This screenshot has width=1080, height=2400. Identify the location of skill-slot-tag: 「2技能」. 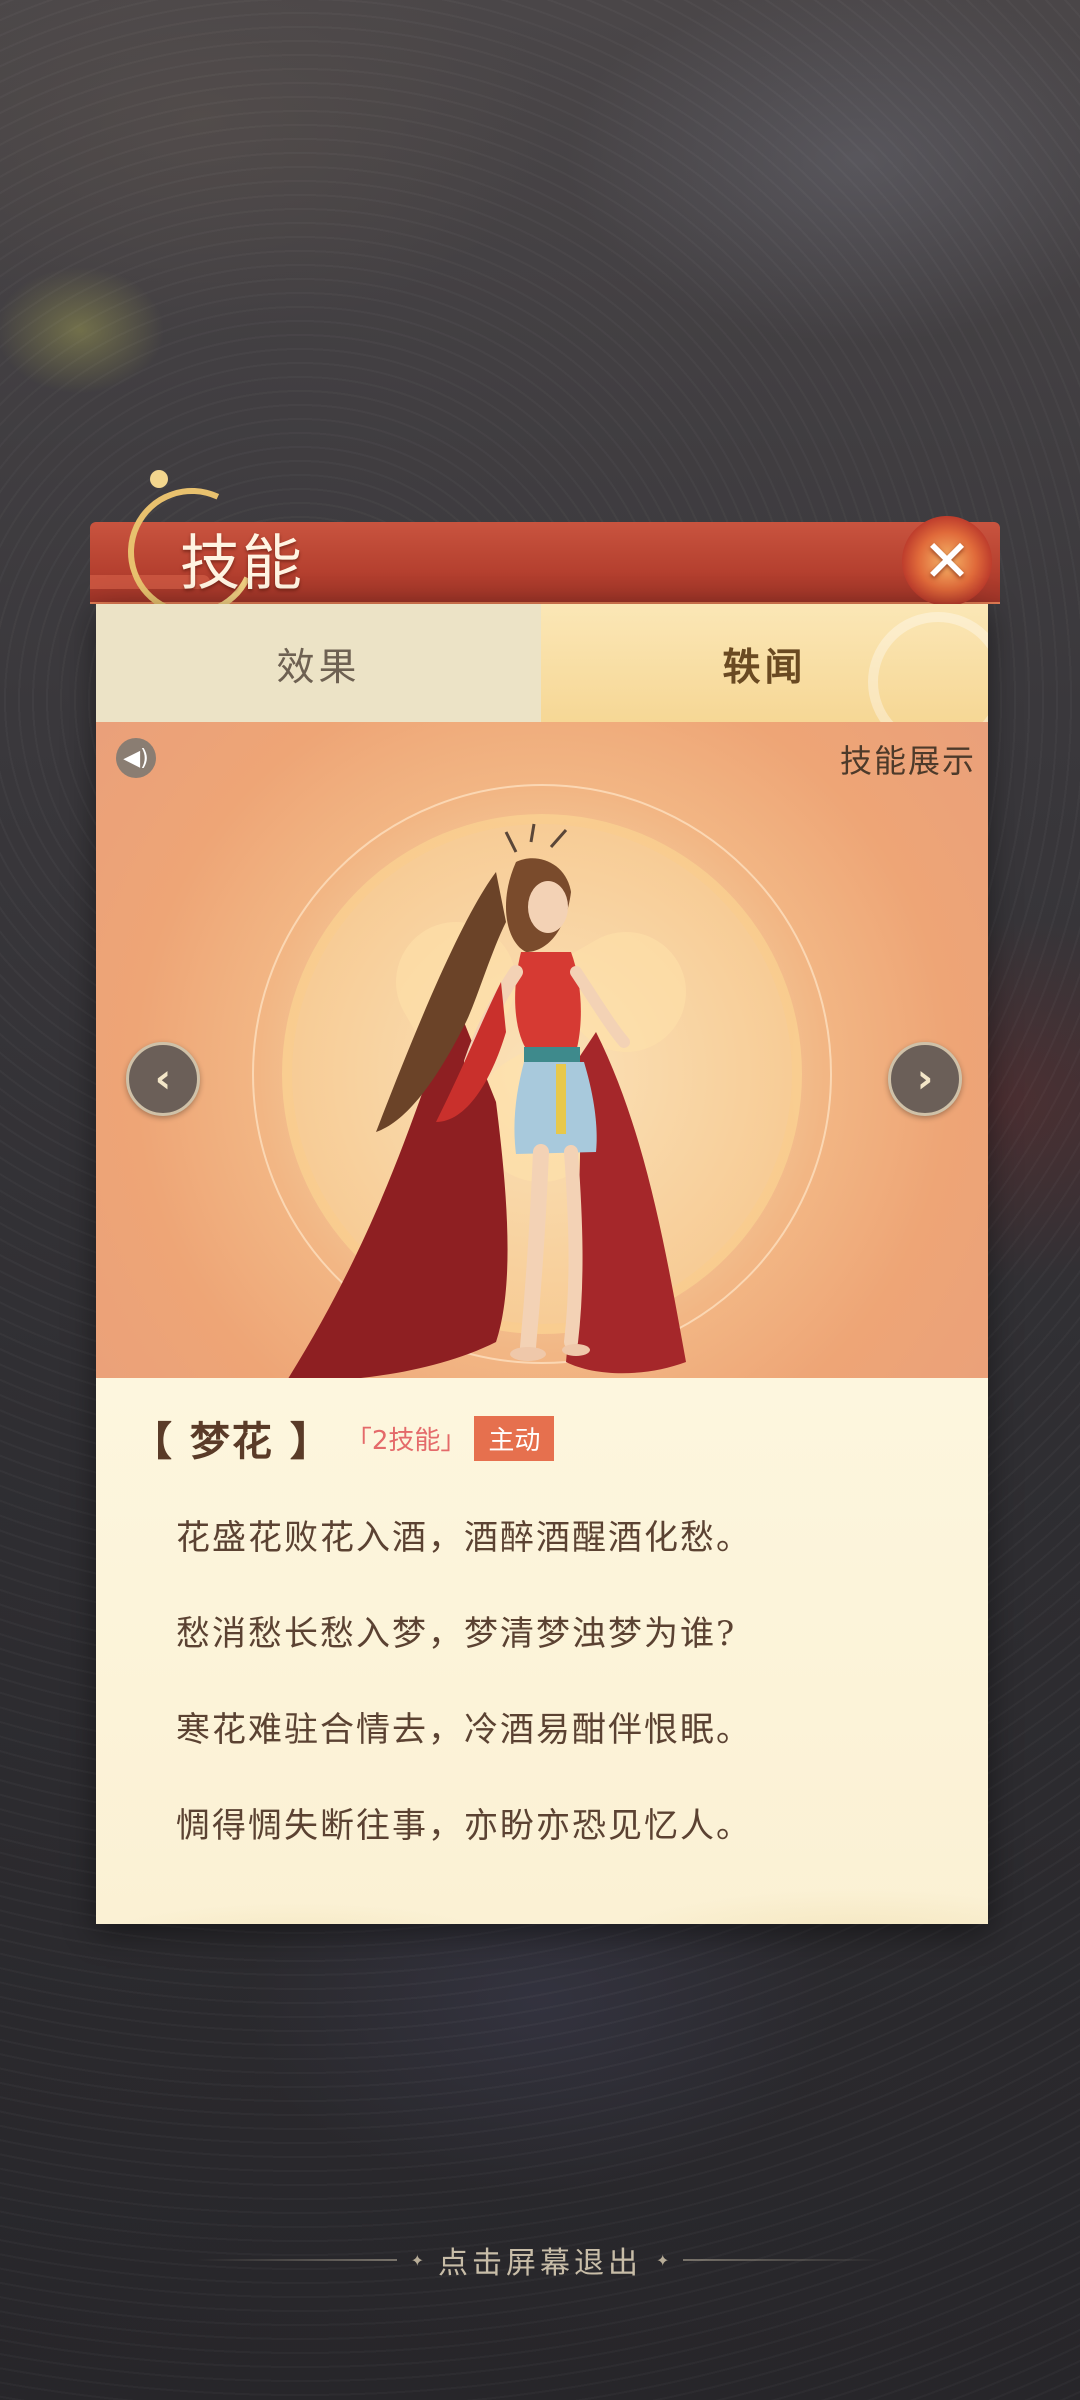
(406, 1440).